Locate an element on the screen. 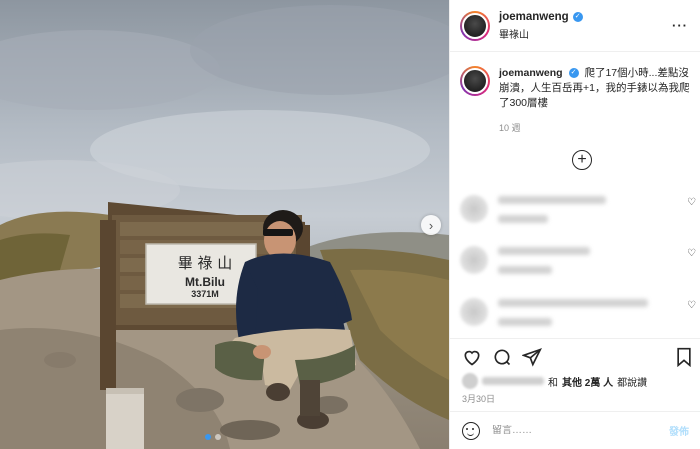  comment-composer: 發佈 is located at coordinates (575, 430).